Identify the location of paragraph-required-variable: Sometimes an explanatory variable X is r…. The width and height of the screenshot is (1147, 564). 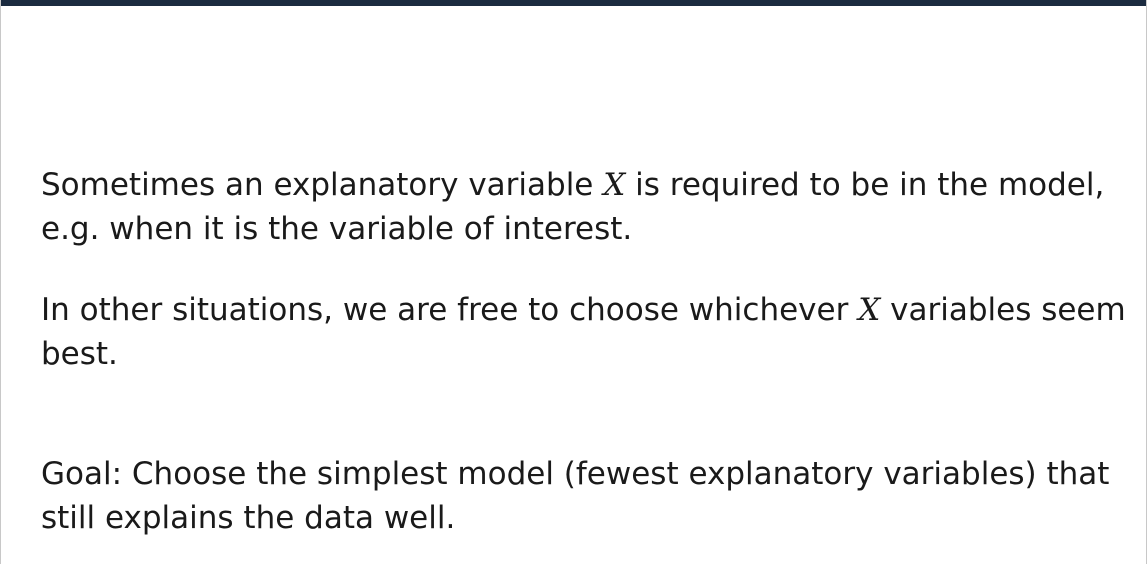
(583, 207).